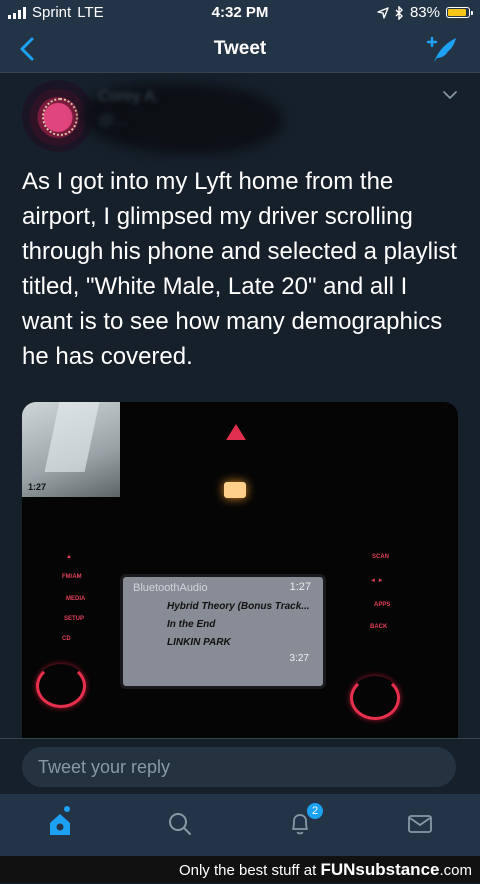 This screenshot has height=884, width=480. I want to click on compose-tweet-icon, so click(442, 49).